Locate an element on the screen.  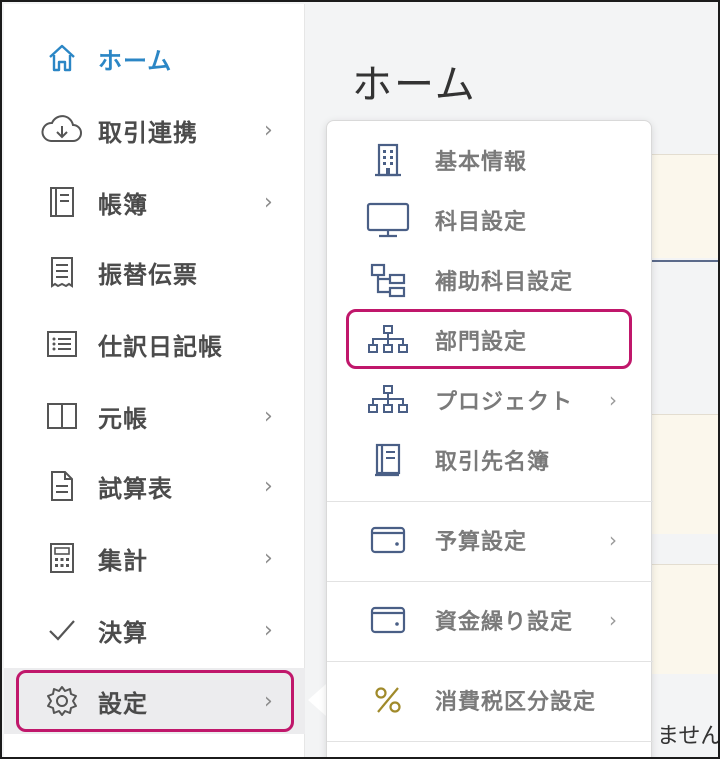
department-settings-highlight-box is located at coordinates (489, 339).